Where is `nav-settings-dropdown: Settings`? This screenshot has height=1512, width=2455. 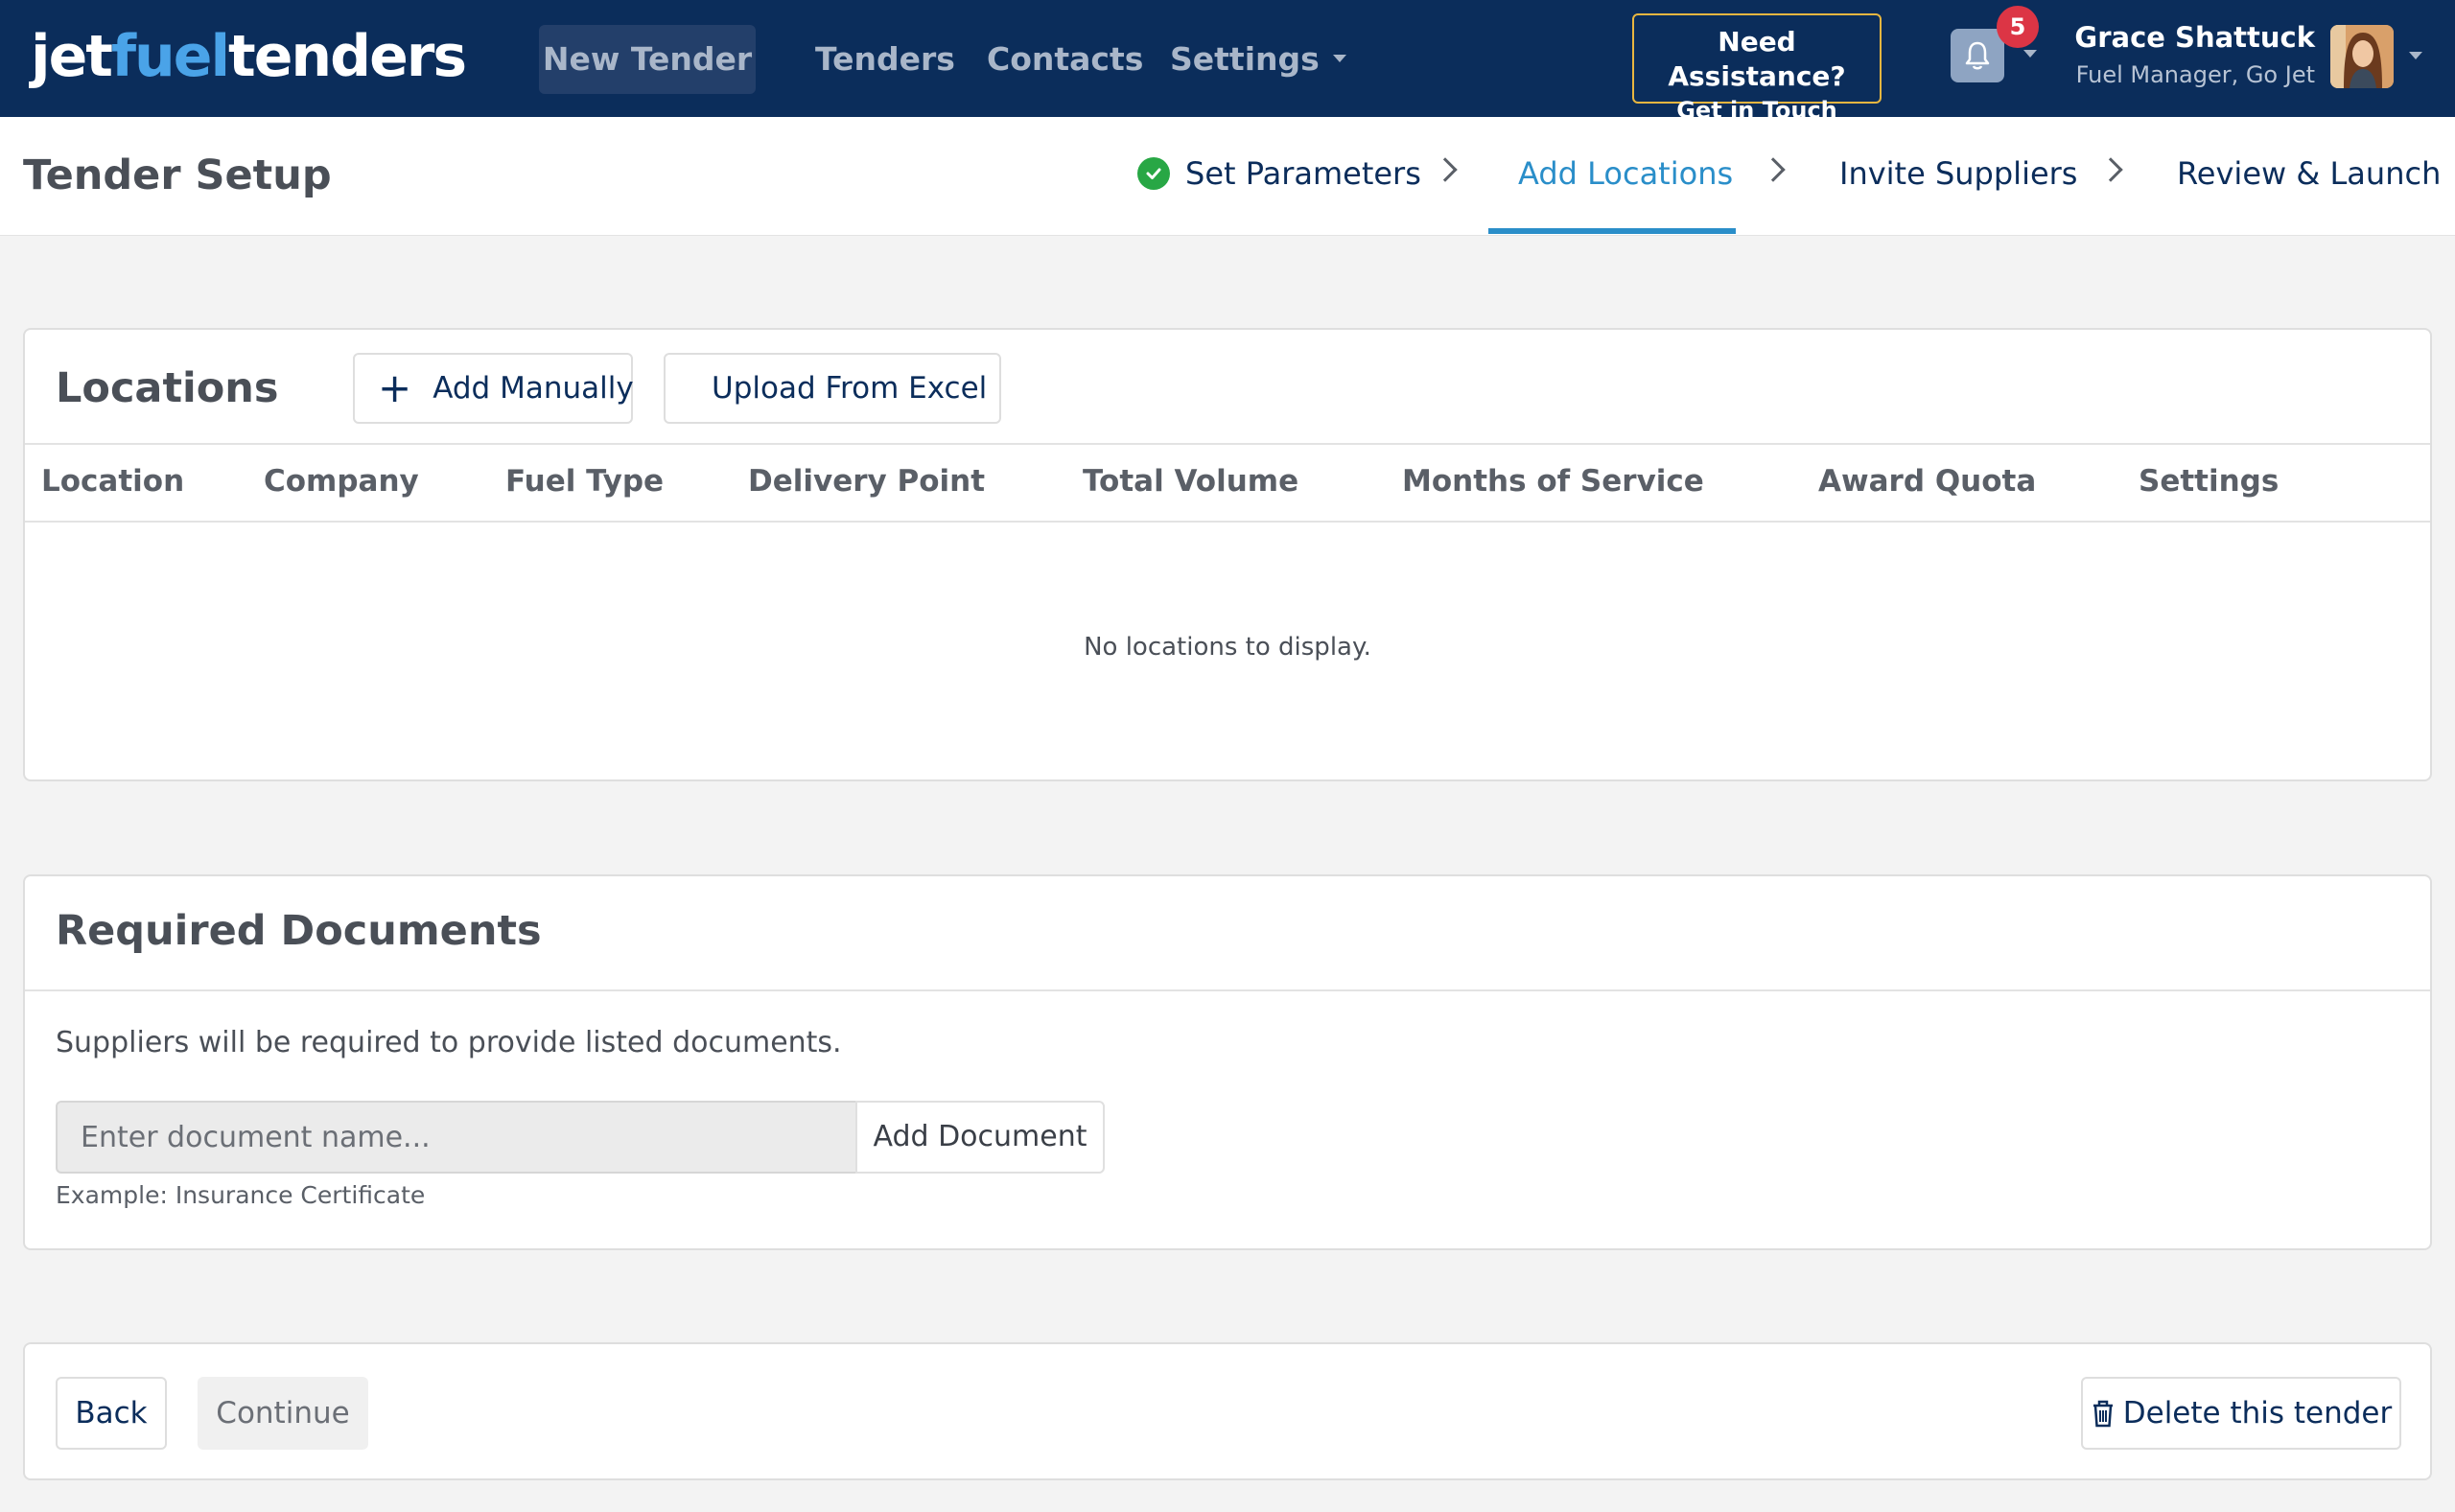 nav-settings-dropdown: Settings is located at coordinates (1258, 59).